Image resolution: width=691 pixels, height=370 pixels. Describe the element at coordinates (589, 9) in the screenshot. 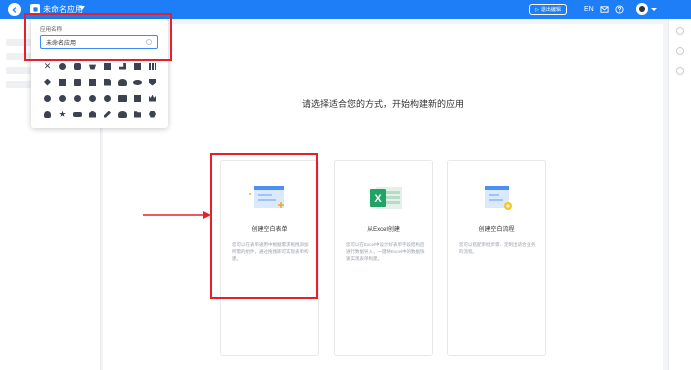

I see `language-switch: EN` at that location.